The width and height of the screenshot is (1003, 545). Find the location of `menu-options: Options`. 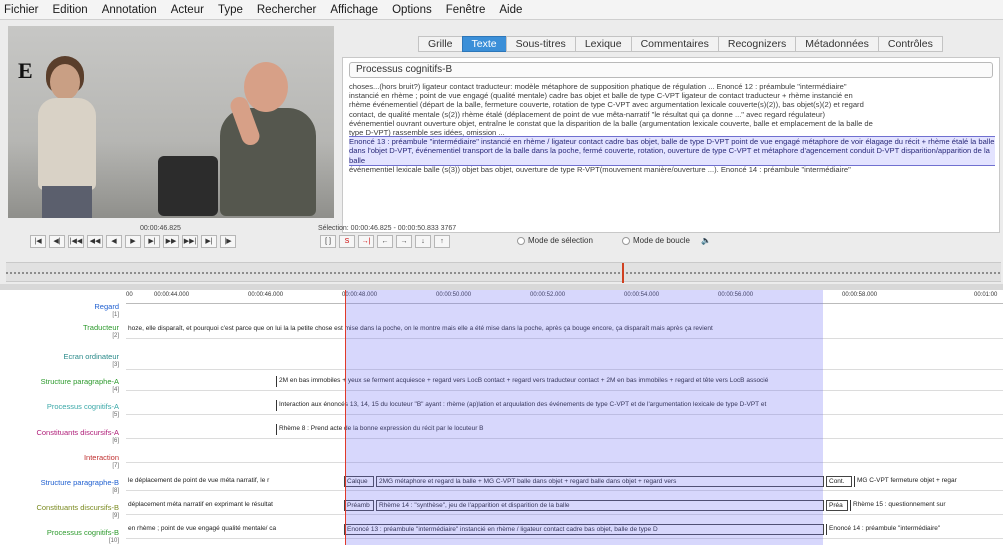

menu-options: Options is located at coordinates (412, 10).